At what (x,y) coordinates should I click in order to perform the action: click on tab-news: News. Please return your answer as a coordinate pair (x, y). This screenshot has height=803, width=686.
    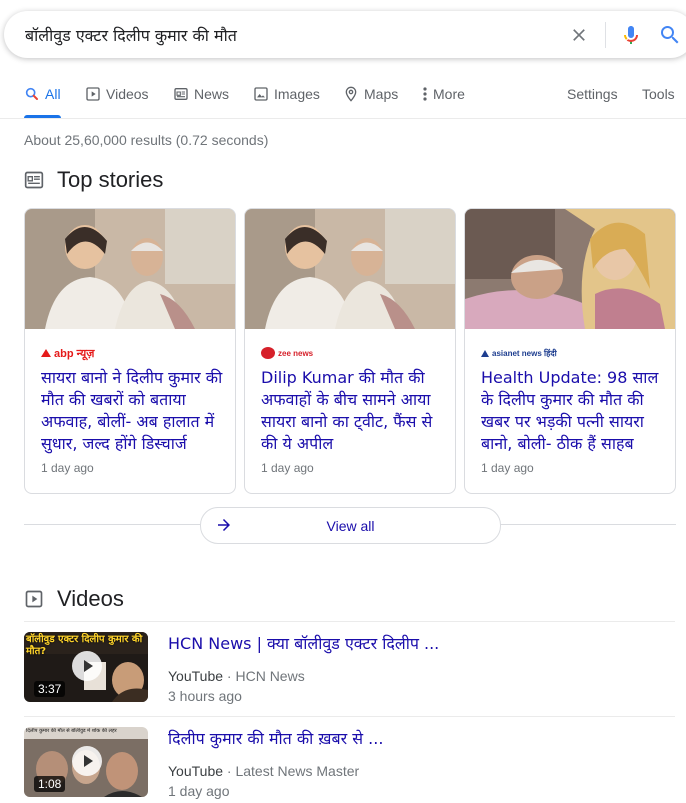
    Looking at the image, I should click on (201, 102).